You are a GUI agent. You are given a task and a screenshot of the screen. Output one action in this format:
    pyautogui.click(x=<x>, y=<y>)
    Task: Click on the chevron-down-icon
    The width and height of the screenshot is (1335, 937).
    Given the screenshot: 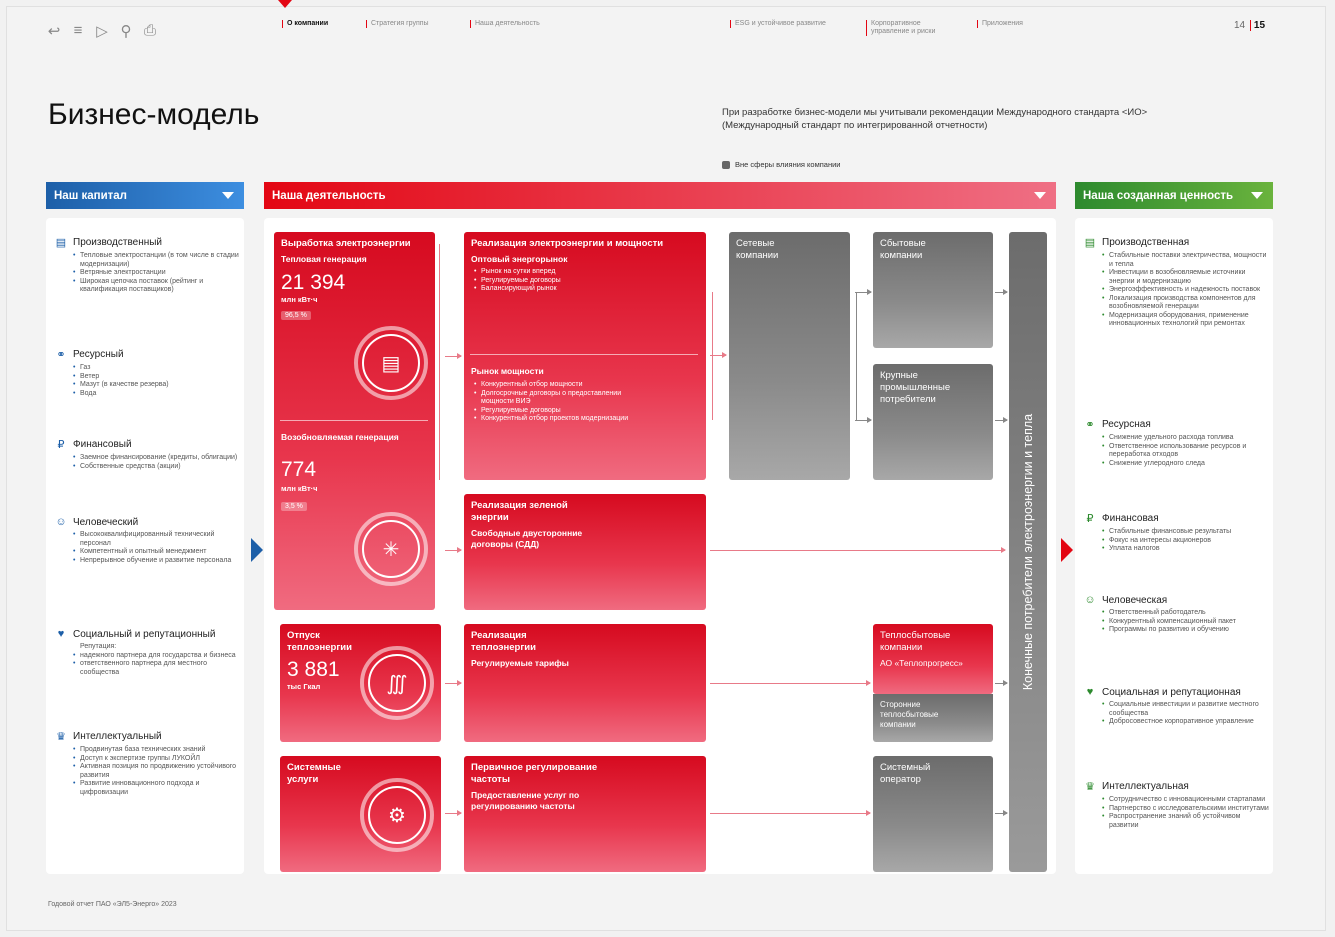 What is the action you would take?
    pyautogui.click(x=1257, y=195)
    